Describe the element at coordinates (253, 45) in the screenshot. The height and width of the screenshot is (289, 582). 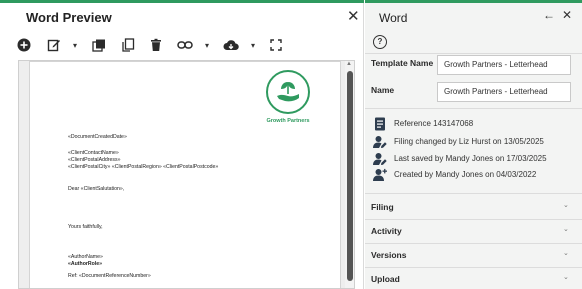
I see `download-menu-caret: ▾` at that location.